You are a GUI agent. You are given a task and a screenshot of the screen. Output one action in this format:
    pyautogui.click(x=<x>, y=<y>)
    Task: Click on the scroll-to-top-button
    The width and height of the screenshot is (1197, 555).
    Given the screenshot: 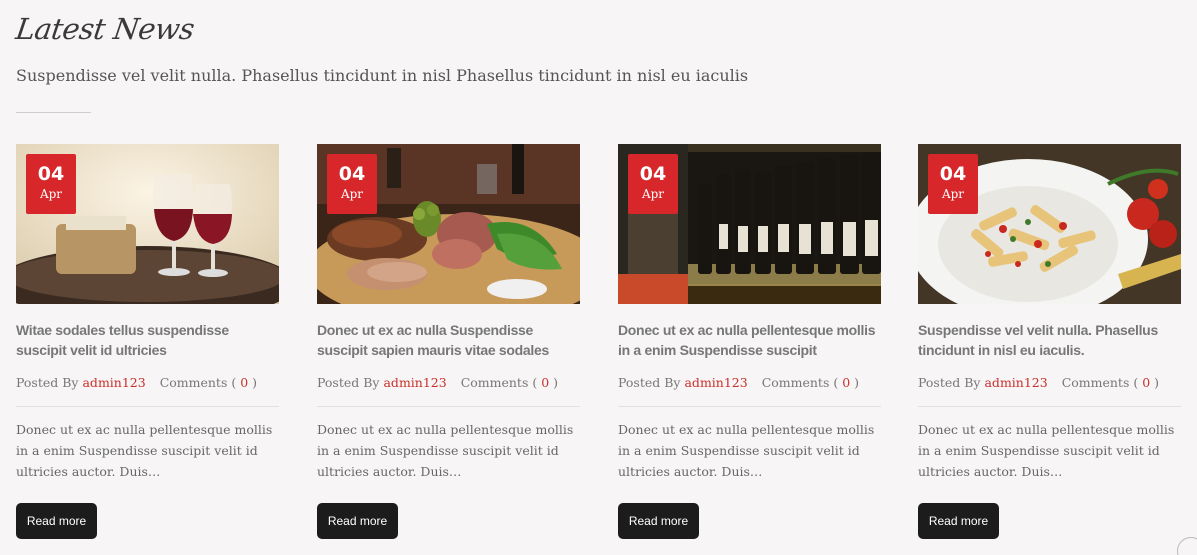 What is the action you would take?
    pyautogui.click(x=1187, y=546)
    